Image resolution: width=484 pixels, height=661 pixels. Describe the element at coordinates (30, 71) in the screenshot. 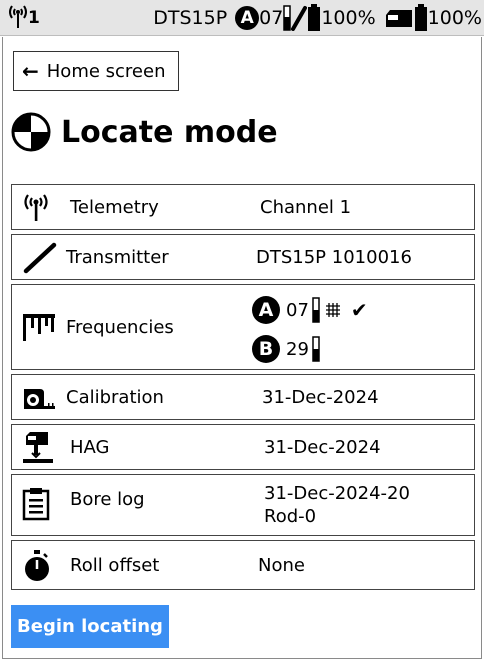

I see `arrow-left-icon: ←` at that location.